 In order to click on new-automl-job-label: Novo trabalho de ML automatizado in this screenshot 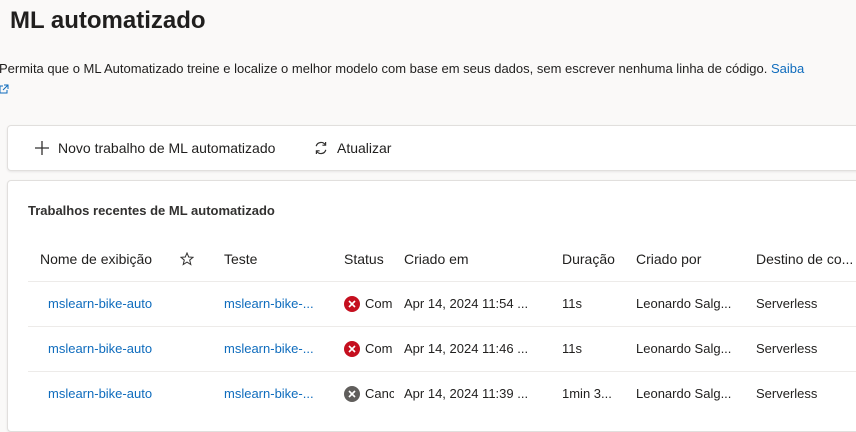, I will do `click(167, 148)`.